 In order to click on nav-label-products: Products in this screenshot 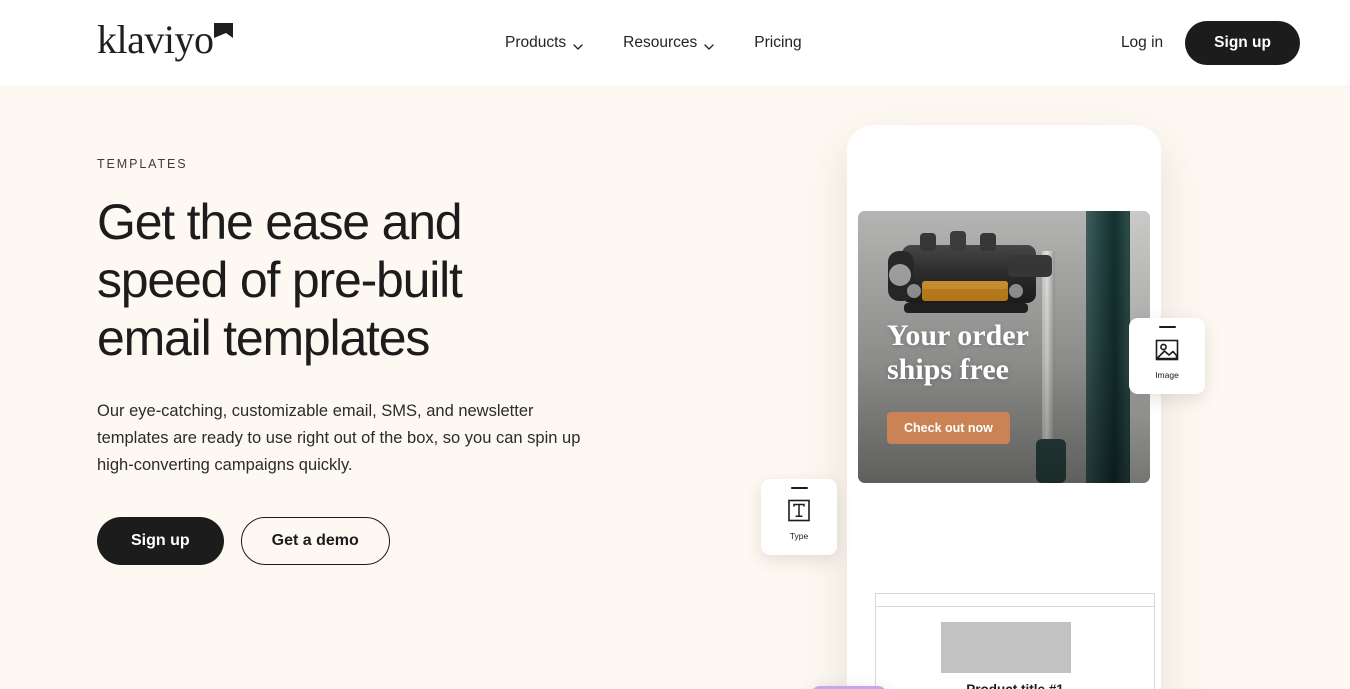, I will do `click(536, 42)`.